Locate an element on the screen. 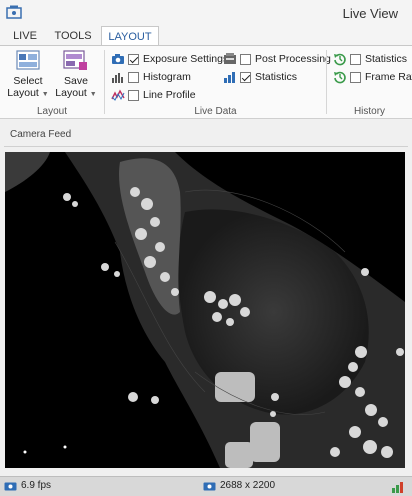 This screenshot has height=496, width=412. live-data-group: Exposure Settings Histogram Line Profile is located at coordinates (218, 82).